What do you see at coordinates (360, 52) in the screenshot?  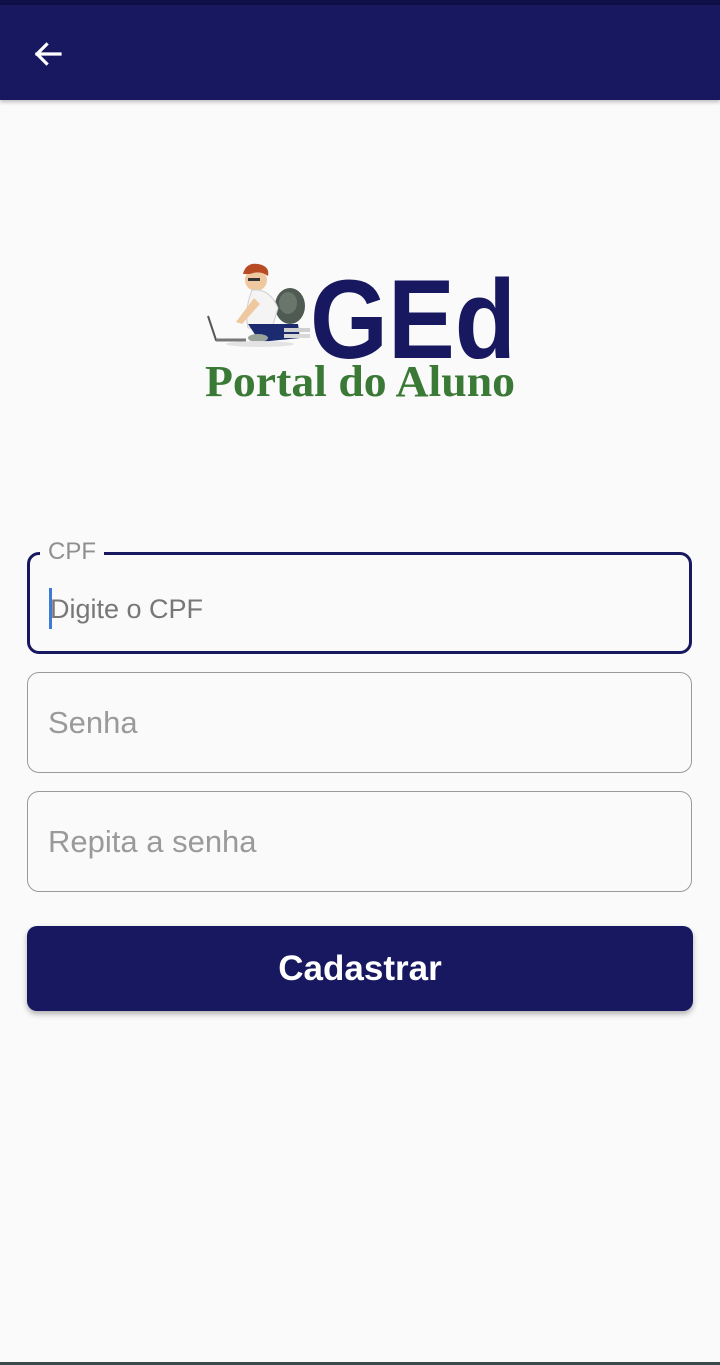 I see `app-bar` at bounding box center [360, 52].